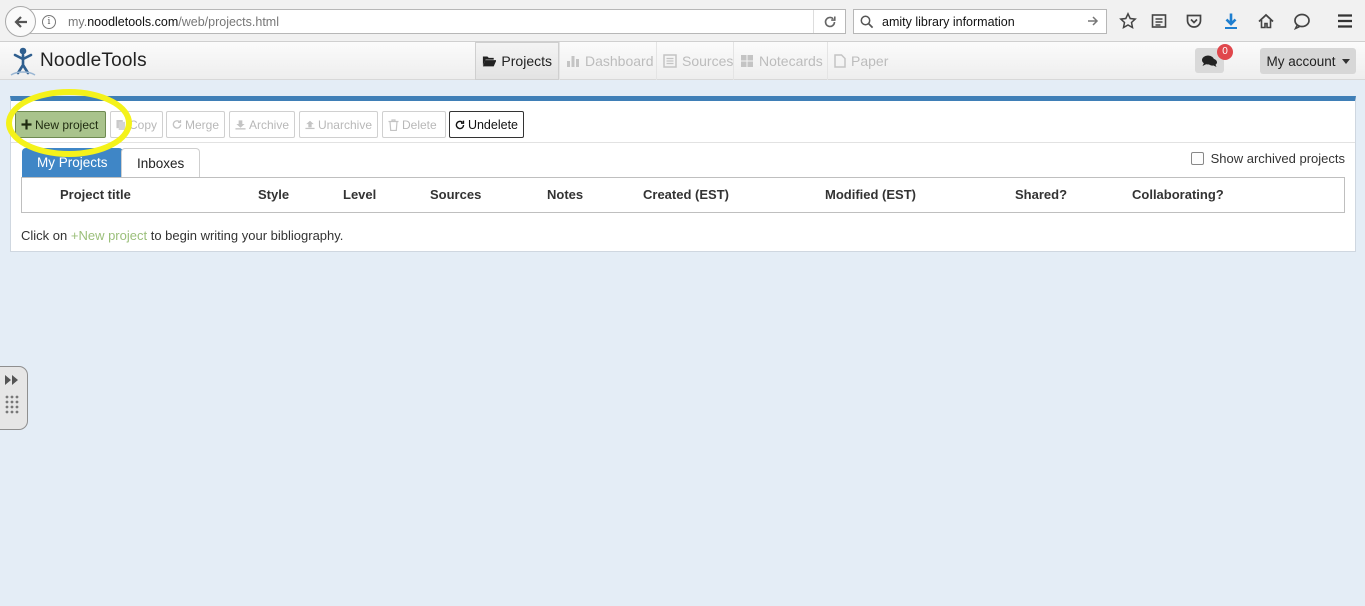 This screenshot has width=1365, height=606. Describe the element at coordinates (1231, 21) in the screenshot. I see `download-icon` at that location.